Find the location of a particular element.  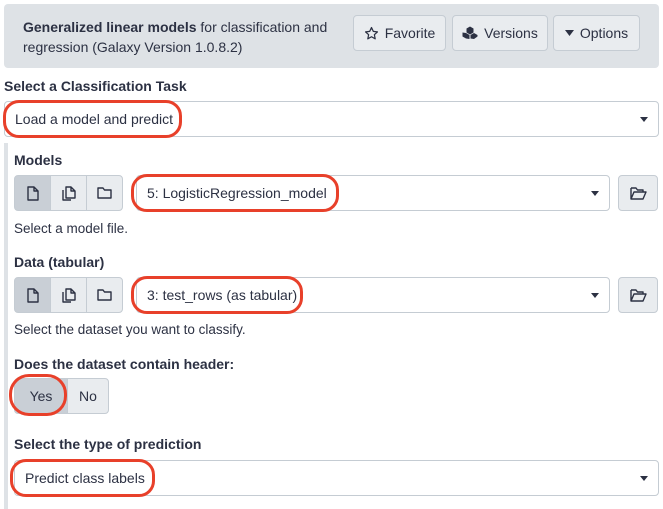

models-select-value: 5: LogisticRegression_model is located at coordinates (237, 193).